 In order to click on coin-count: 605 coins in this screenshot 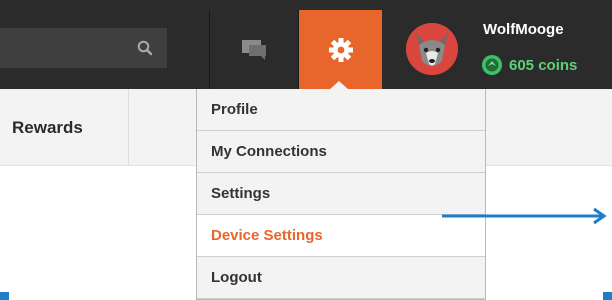, I will do `click(543, 65)`.